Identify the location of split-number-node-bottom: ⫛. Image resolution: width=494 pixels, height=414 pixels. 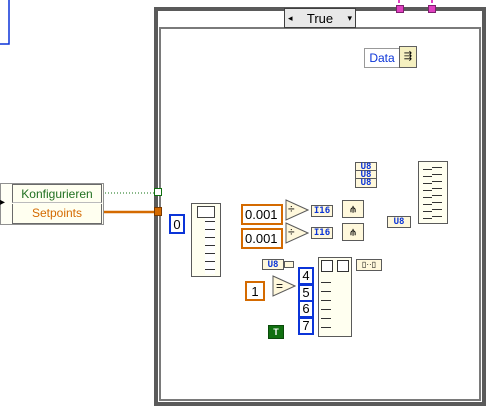
(353, 232).